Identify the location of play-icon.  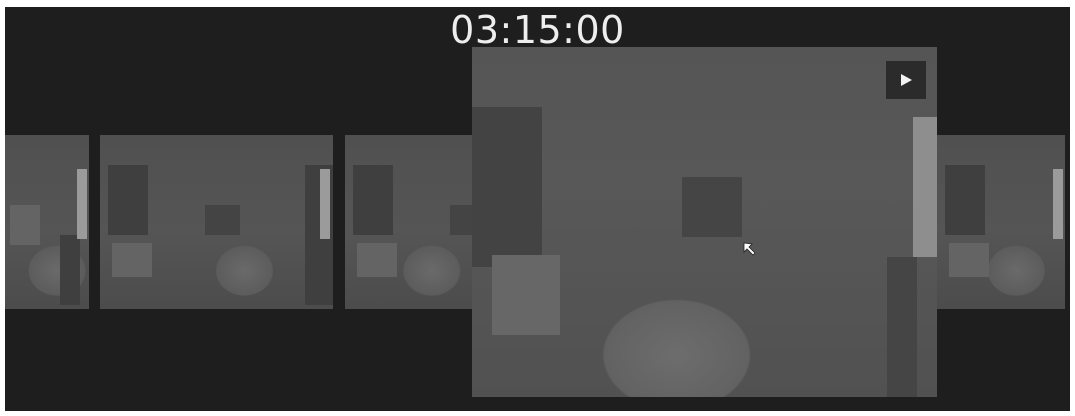
(906, 80).